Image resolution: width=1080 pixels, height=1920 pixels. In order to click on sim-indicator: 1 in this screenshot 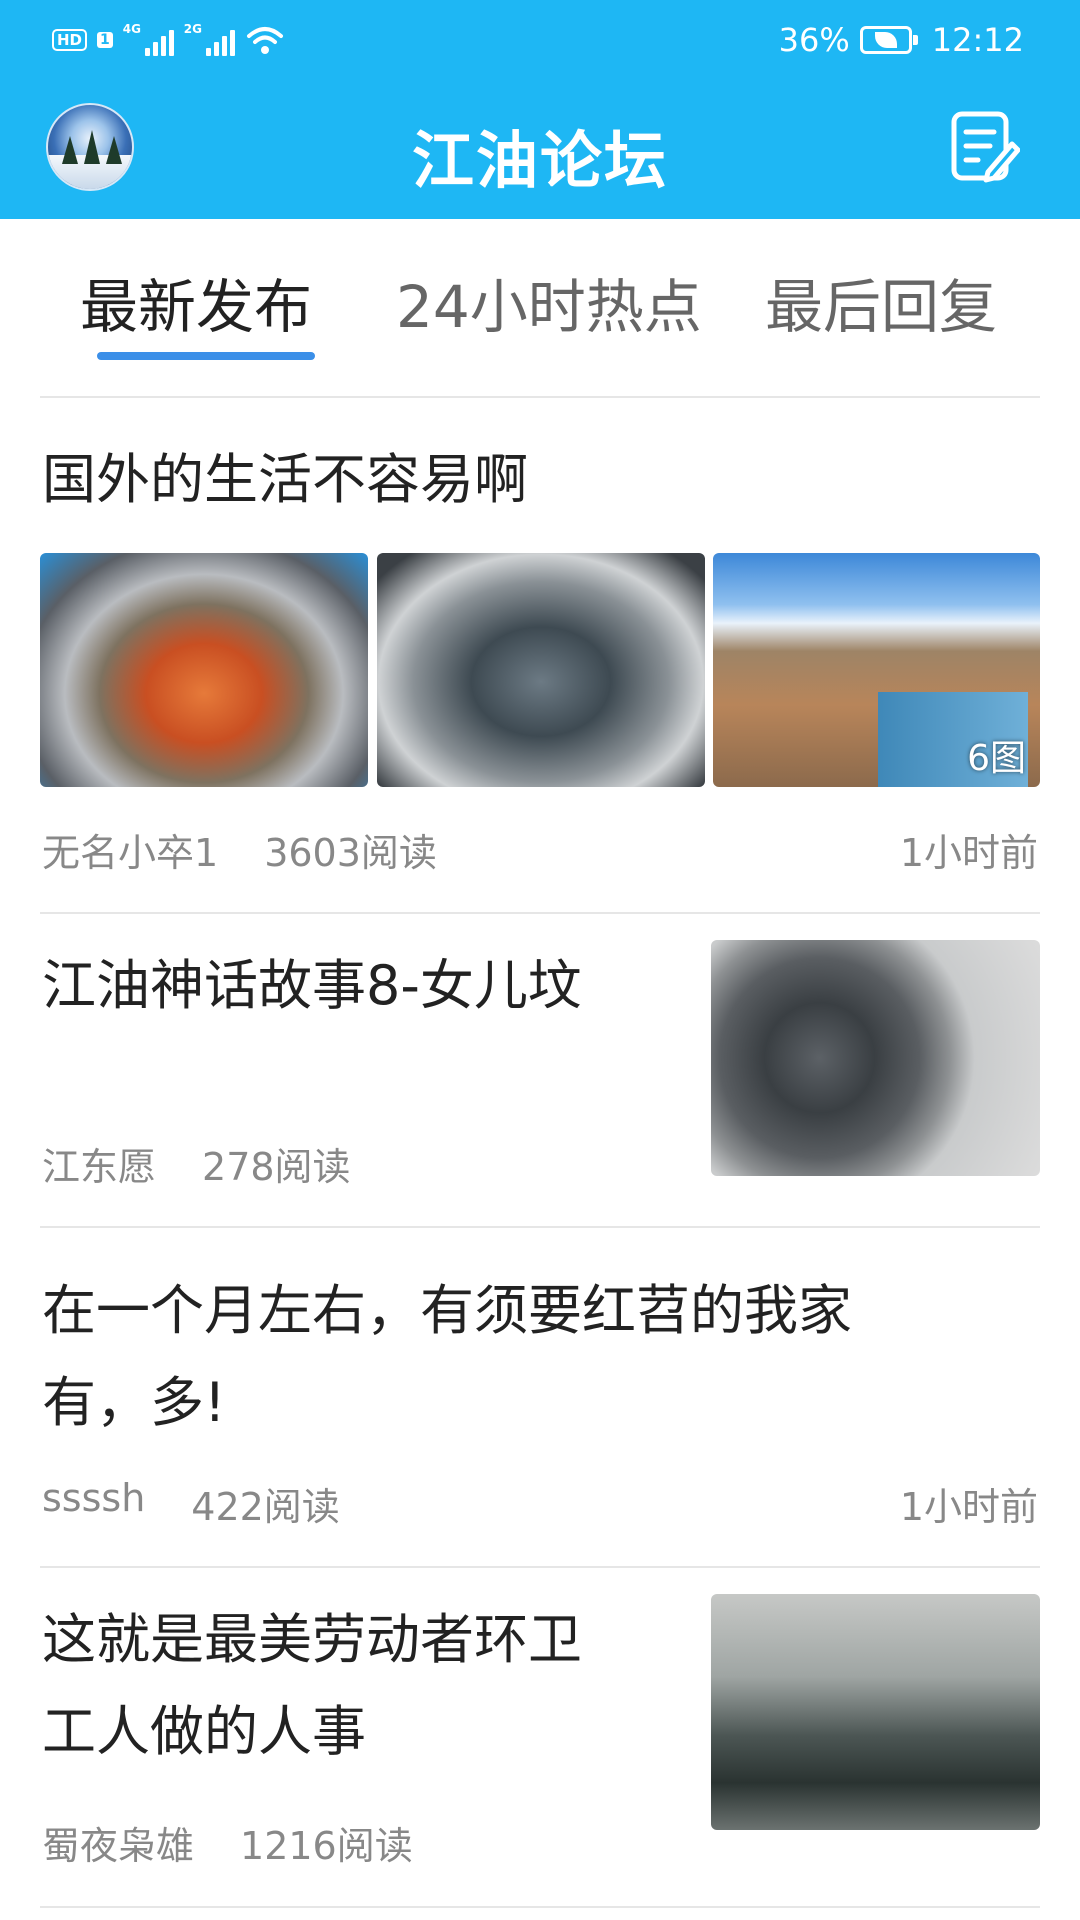, I will do `click(105, 40)`.